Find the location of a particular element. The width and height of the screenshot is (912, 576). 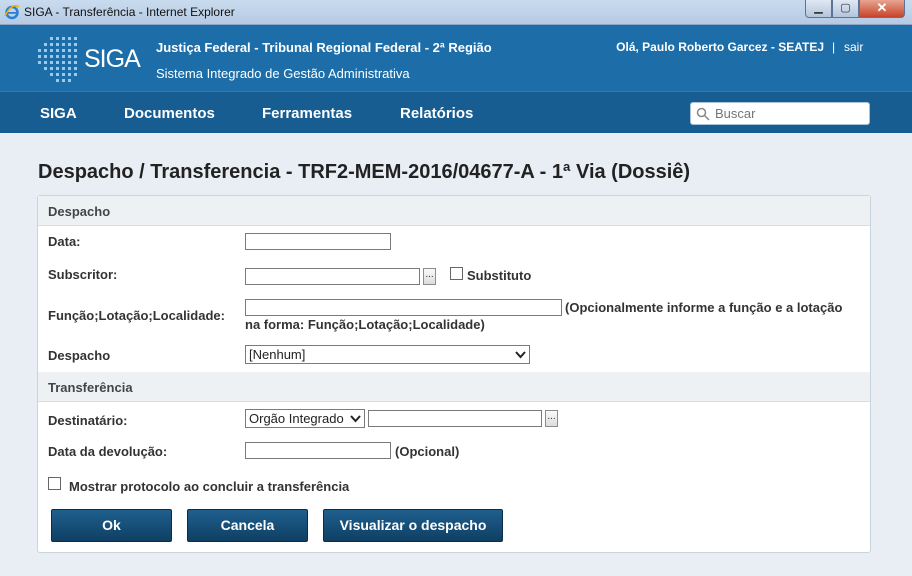

section-transferencia: Transferência is located at coordinates (454, 387).